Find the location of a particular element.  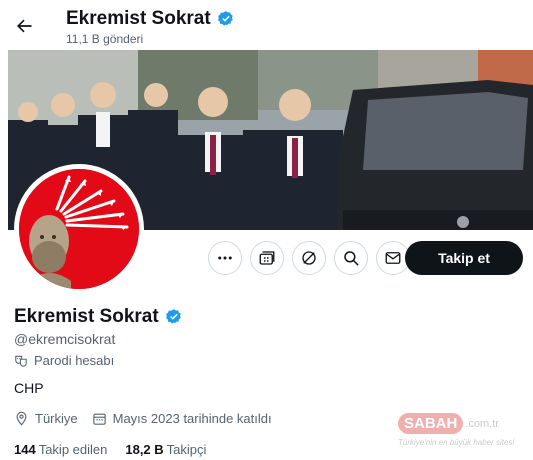

profile-bio: CHP is located at coordinates (29, 388).